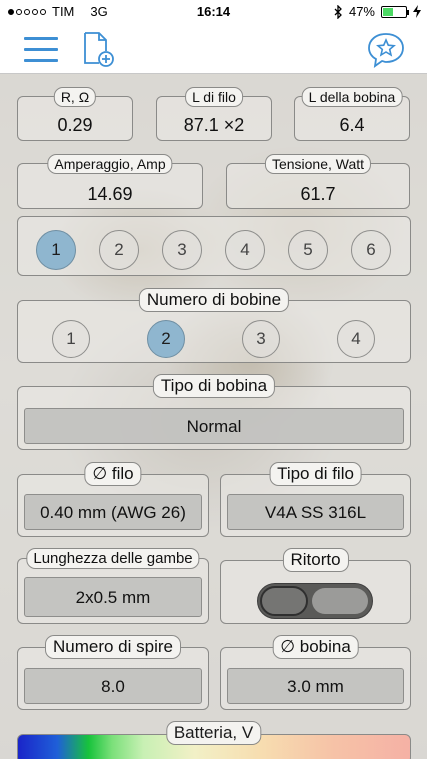 This screenshot has height=759, width=427. Describe the element at coordinates (377, 11) in the screenshot. I see `status-right: 47%` at that location.